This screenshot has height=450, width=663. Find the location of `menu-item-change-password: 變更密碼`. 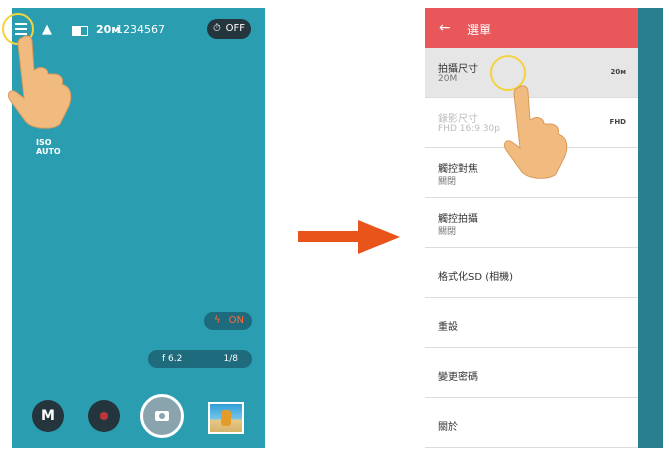

menu-item-change-password: 變更密碼 is located at coordinates (531, 373).